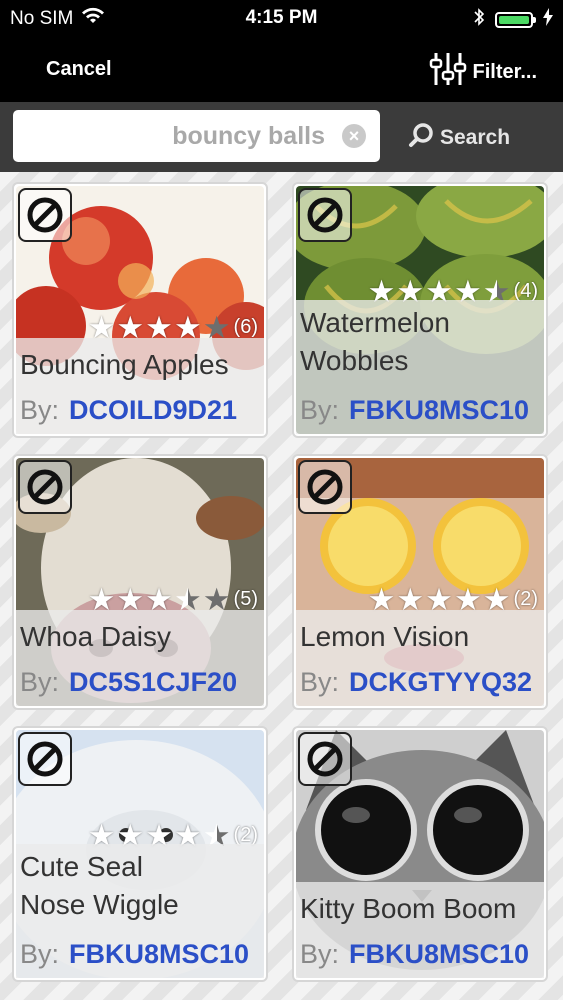 The image size is (563, 1000). Describe the element at coordinates (140, 310) in the screenshot. I see `result-card: ★ ★ ★ ★ ★ (6) Bouncing Apples By: DCOILD9D21` at that location.